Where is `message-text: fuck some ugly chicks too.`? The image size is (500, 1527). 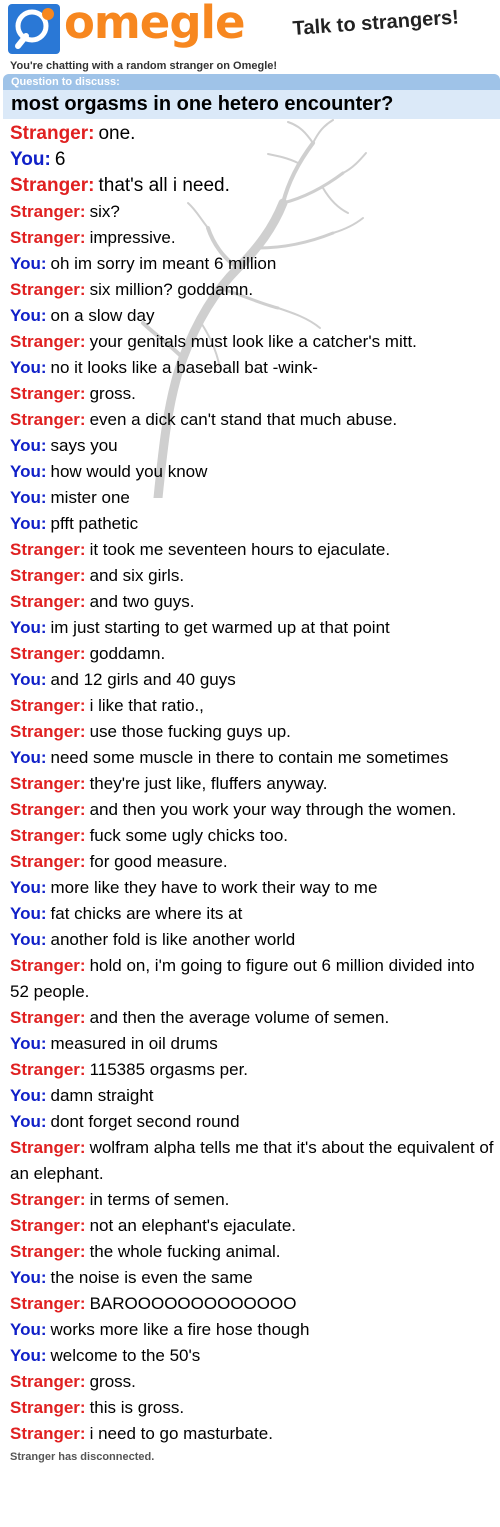
message-text: fuck some ugly chicks too. is located at coordinates (188, 835).